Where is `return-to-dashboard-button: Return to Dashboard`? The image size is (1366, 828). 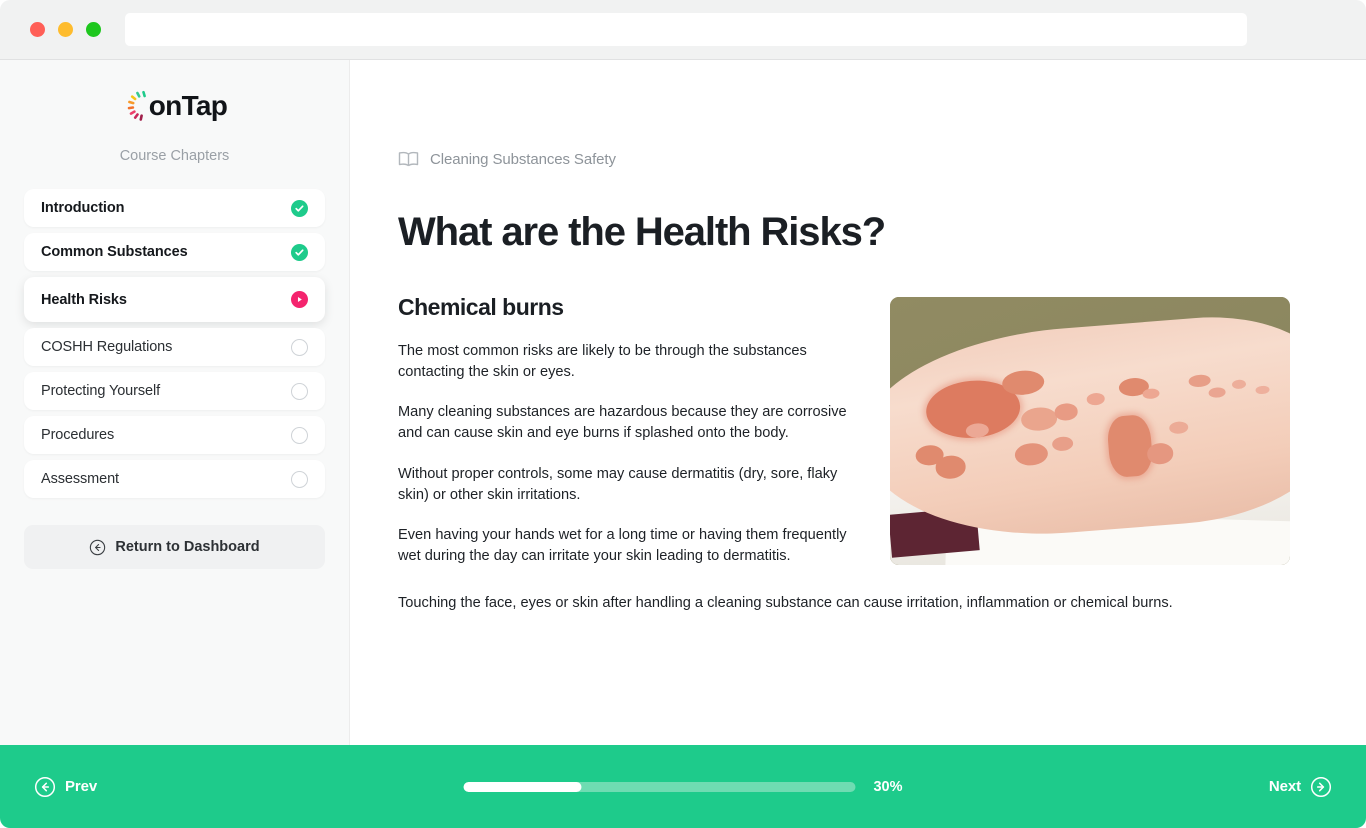 return-to-dashboard-button: Return to Dashboard is located at coordinates (174, 547).